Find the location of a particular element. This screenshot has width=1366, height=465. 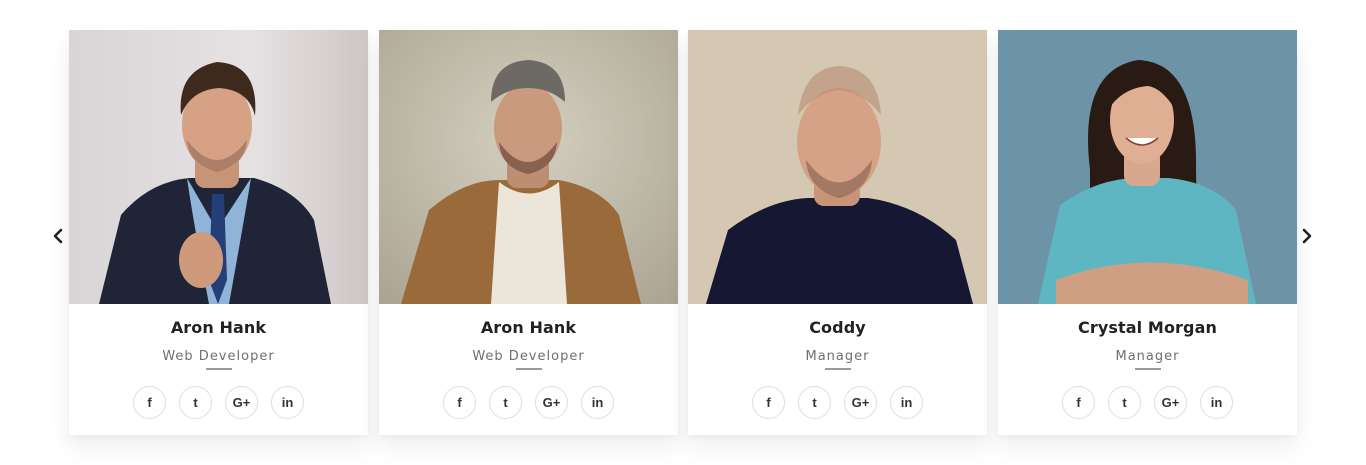

chevron-right-icon is located at coordinates (1307, 236).